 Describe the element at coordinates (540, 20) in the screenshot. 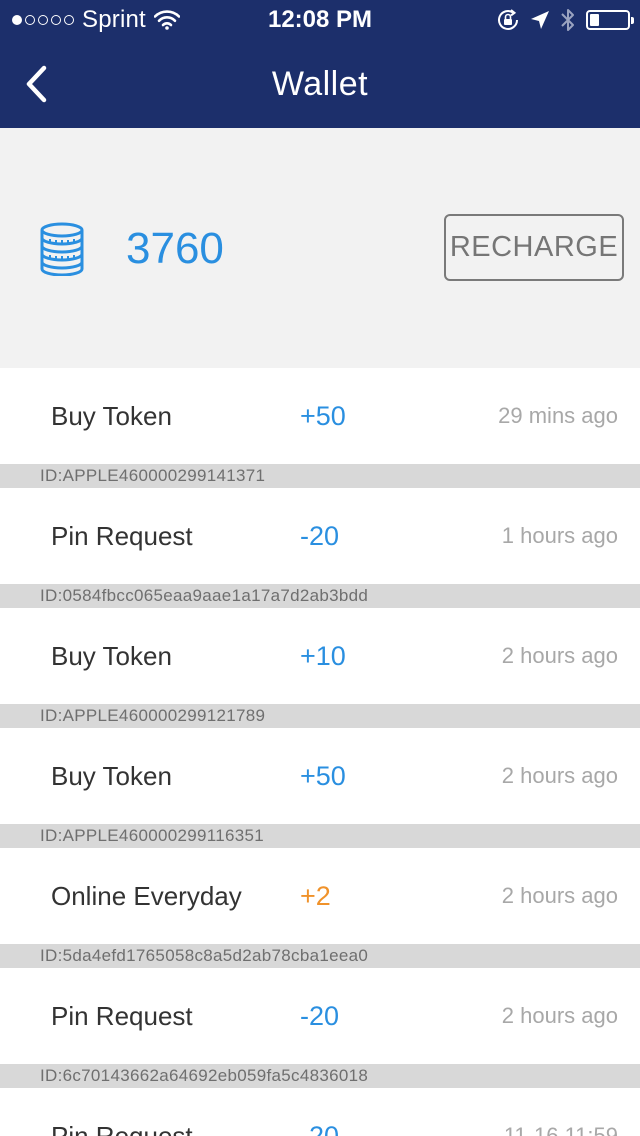

I see `location-arrow-icon` at that location.